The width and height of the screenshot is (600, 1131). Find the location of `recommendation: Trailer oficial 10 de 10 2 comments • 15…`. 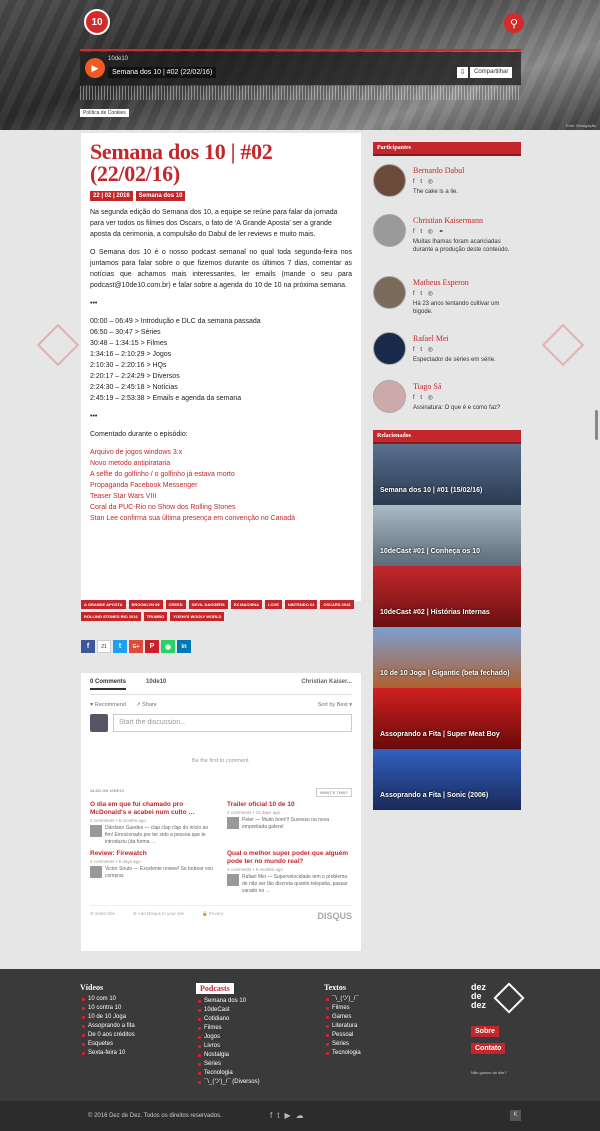

recommendation: Trailer oficial 10 de 10 2 comments • 15… is located at coordinates (289, 823).